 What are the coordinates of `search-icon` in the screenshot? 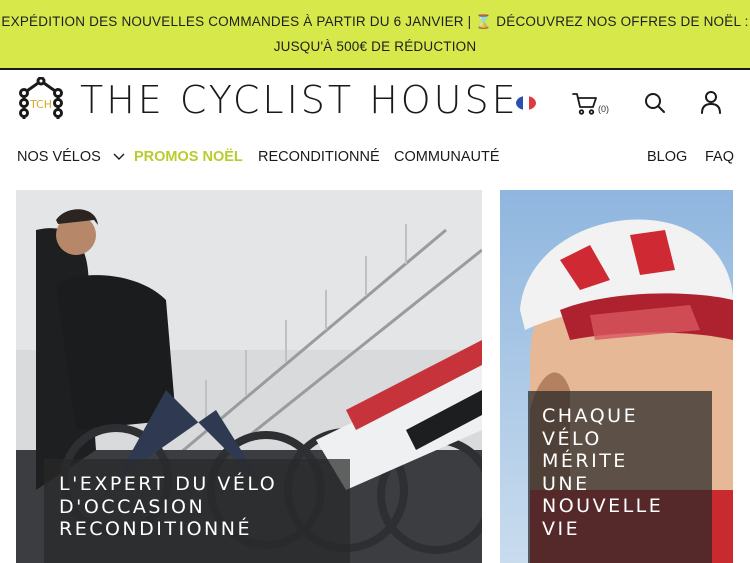 It's located at (655, 103).